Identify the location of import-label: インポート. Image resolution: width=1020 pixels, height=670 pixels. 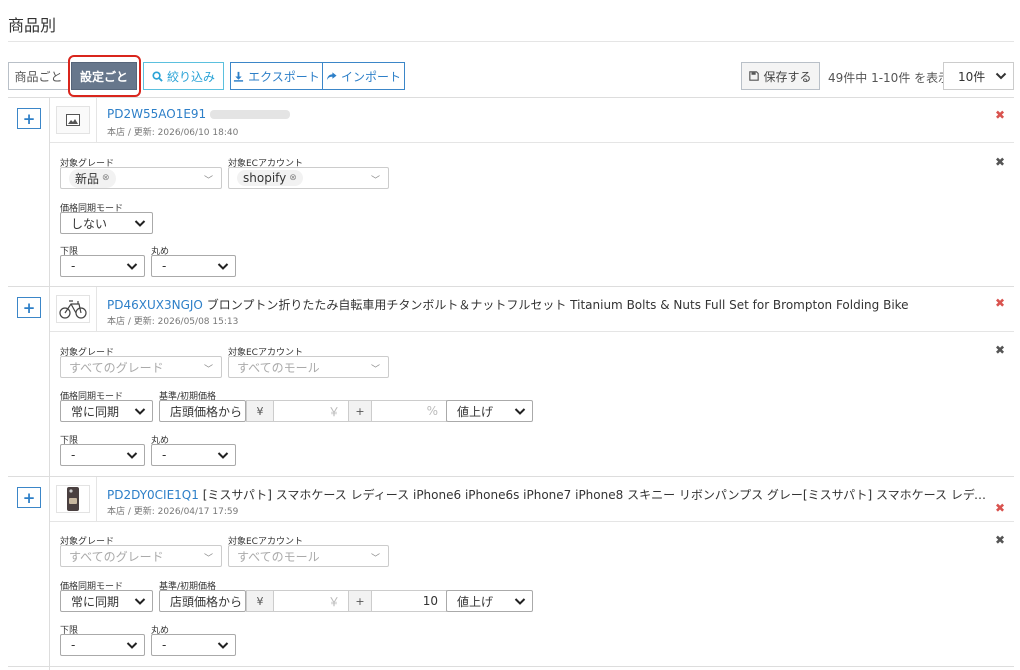
(370, 76).